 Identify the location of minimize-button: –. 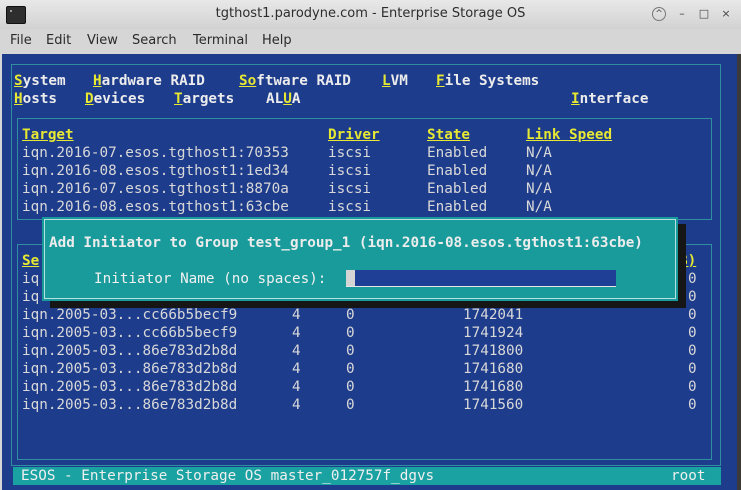
(682, 14).